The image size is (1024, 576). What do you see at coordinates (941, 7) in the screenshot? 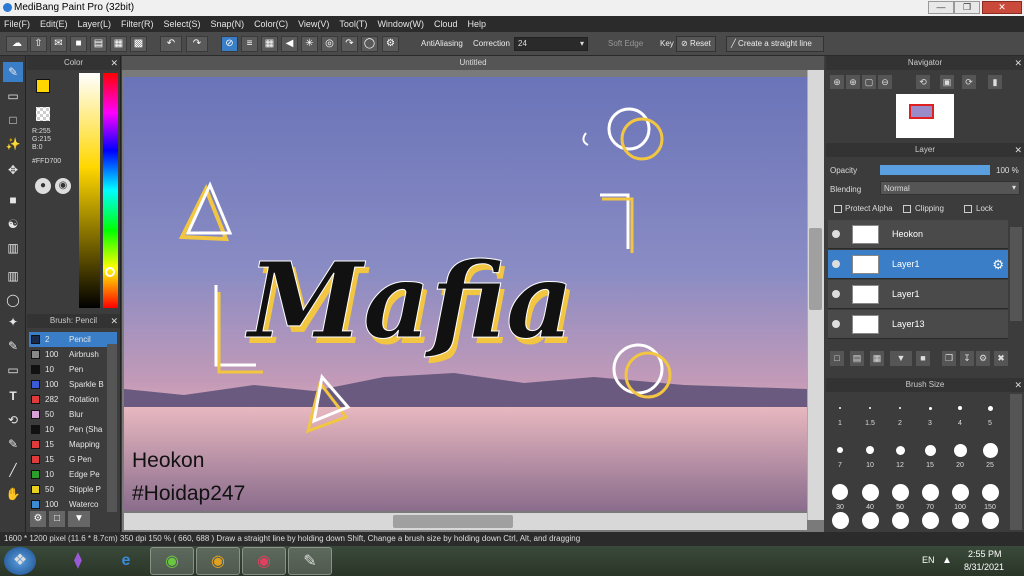
I see `minimize-button: —` at bounding box center [941, 7].